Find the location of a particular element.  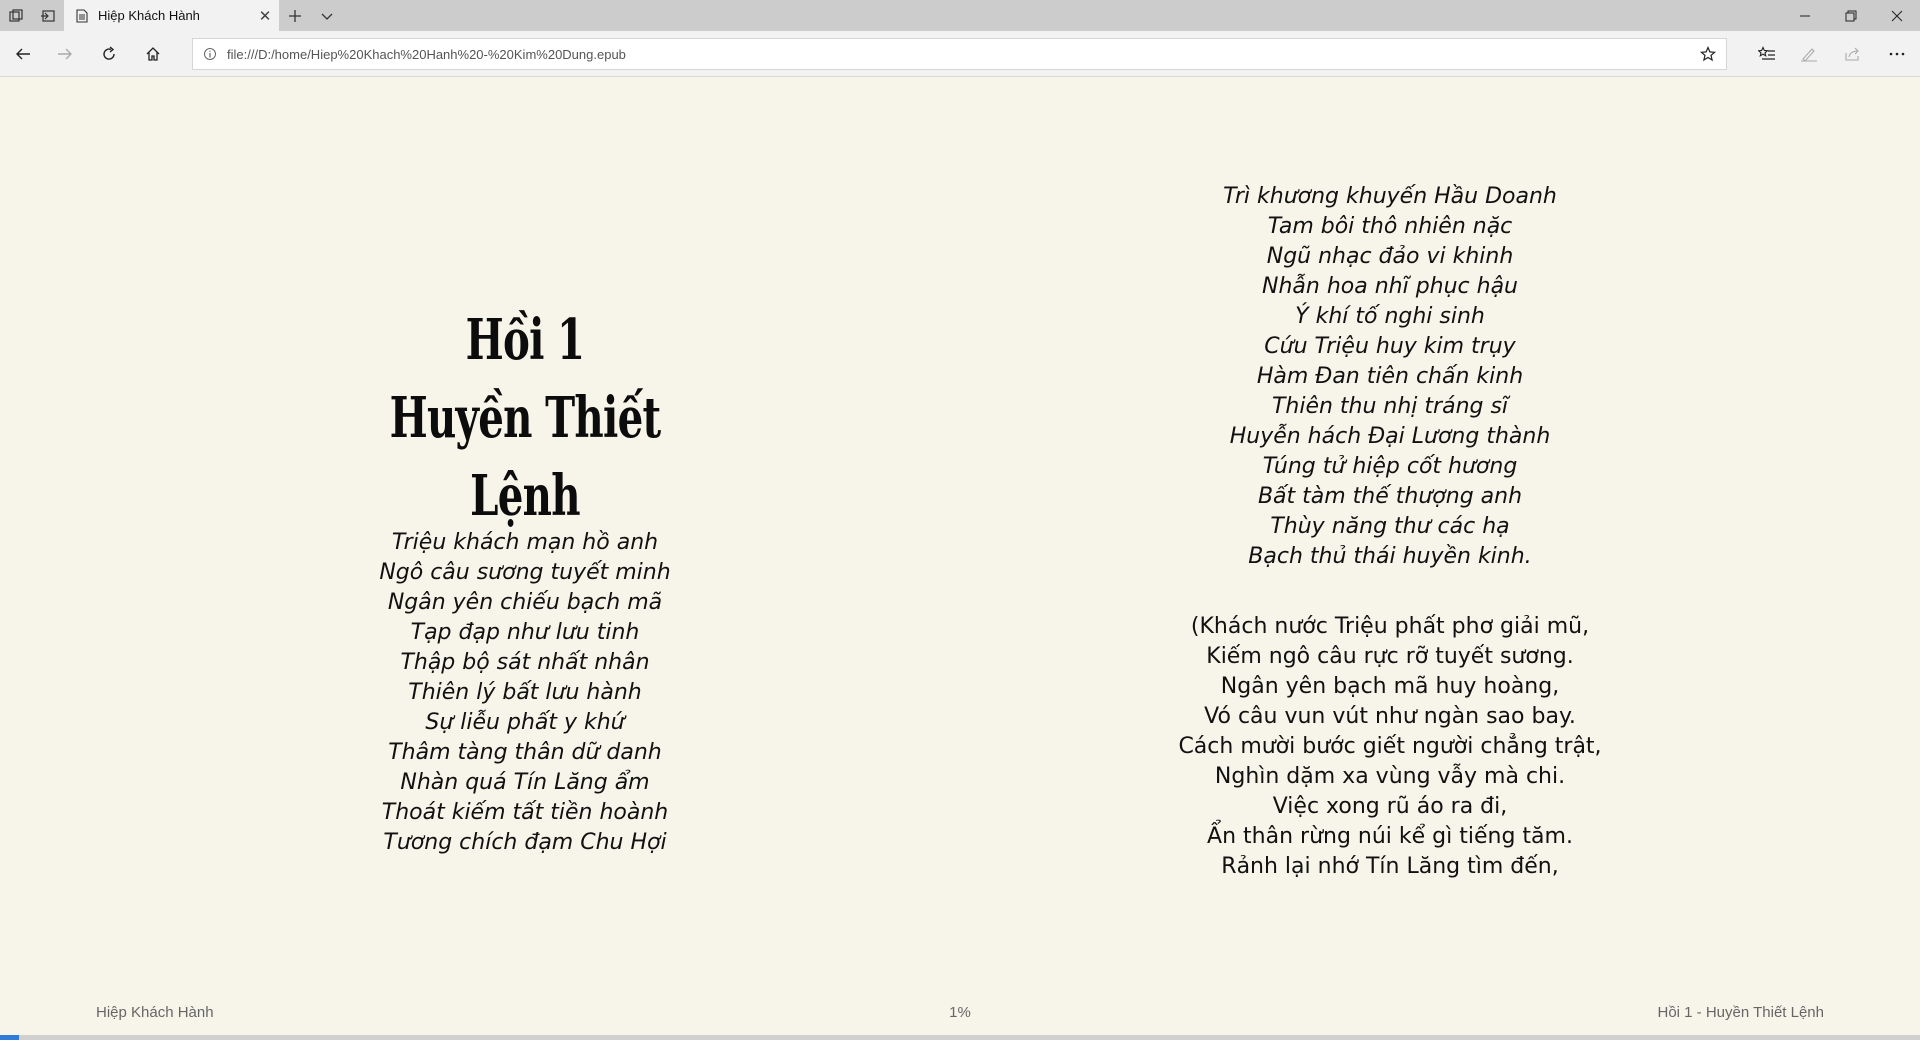

chapter-number: Hồi 1 is located at coordinates (525, 340).